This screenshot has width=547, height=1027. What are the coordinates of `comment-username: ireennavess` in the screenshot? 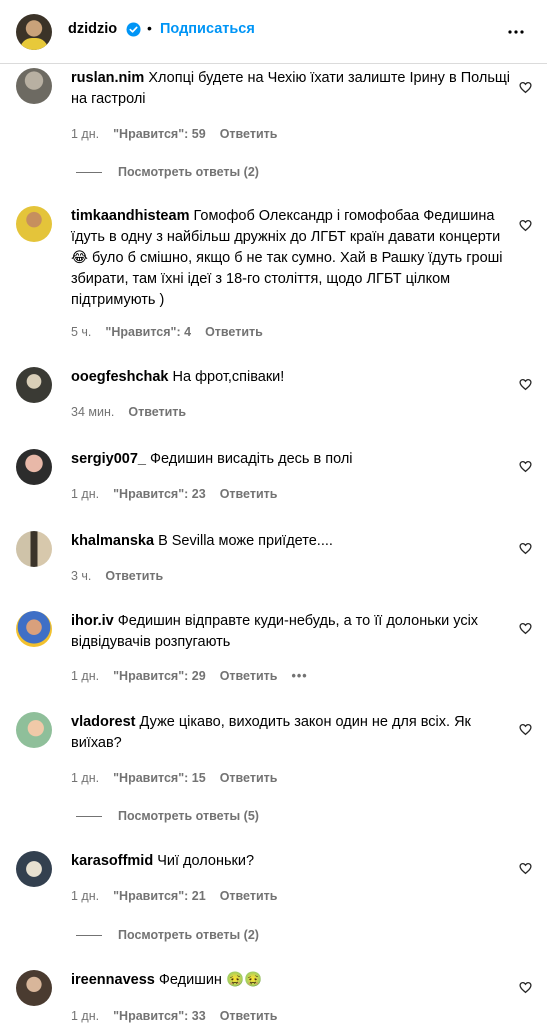 It's located at (113, 980).